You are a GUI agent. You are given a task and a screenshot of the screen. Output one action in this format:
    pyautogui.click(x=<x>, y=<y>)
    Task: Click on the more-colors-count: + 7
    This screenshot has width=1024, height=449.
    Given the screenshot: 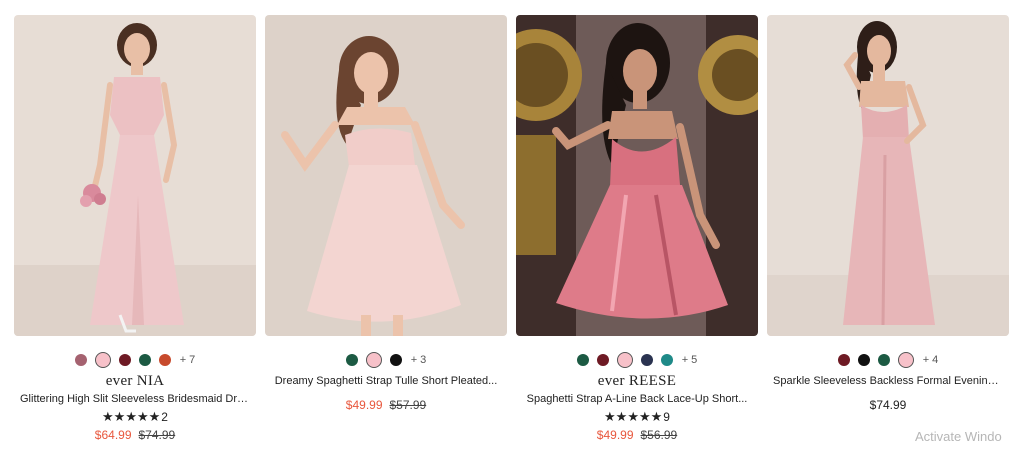 What is the action you would take?
    pyautogui.click(x=188, y=360)
    